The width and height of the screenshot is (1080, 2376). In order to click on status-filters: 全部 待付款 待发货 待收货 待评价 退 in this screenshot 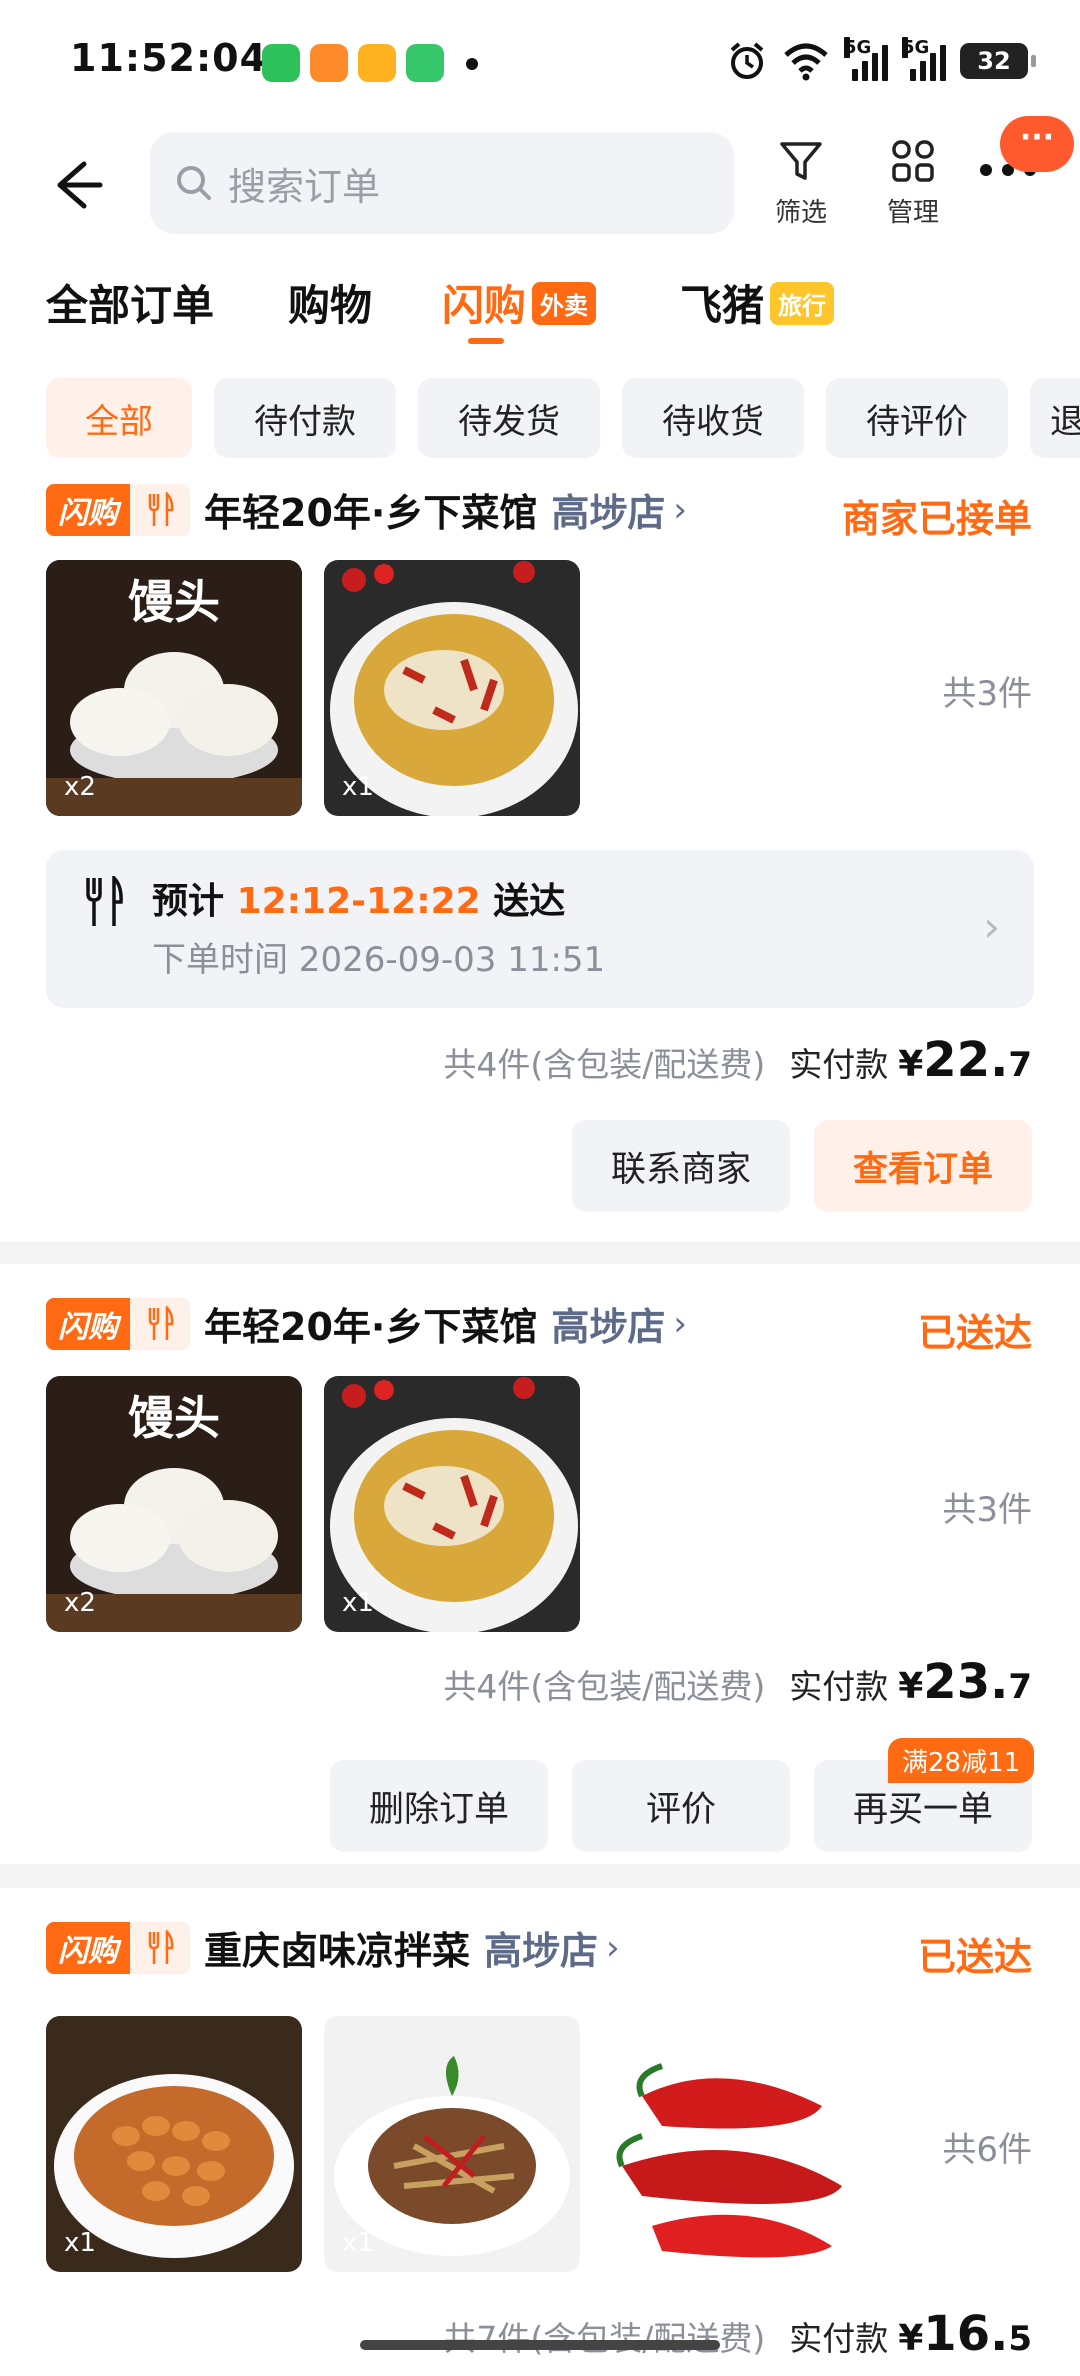, I will do `click(540, 418)`.